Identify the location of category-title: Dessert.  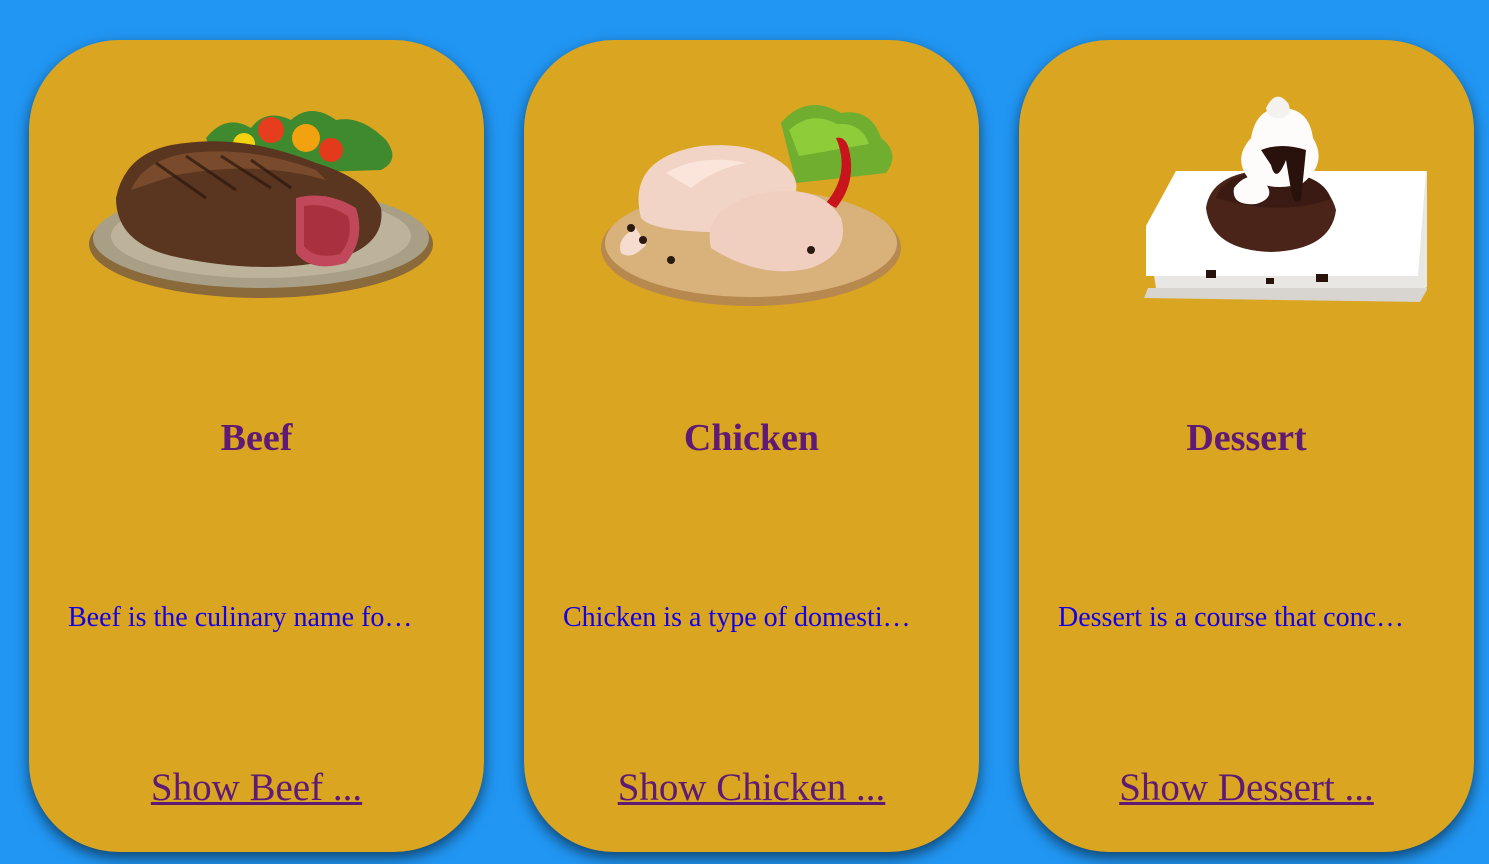
(1246, 438).